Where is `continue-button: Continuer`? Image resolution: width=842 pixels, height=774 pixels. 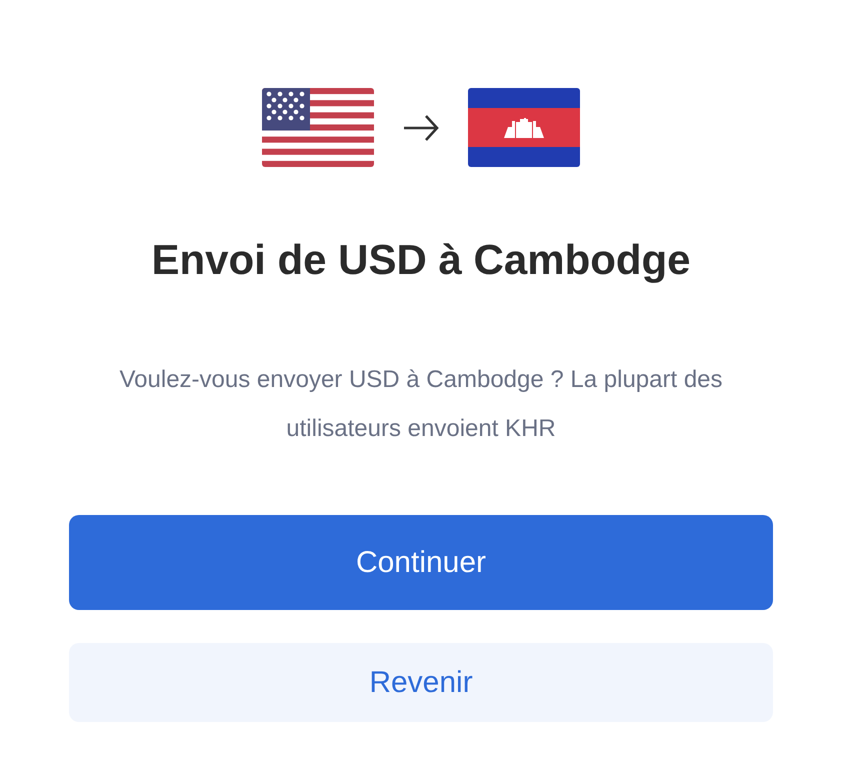
continue-button: Continuer is located at coordinates (421, 562).